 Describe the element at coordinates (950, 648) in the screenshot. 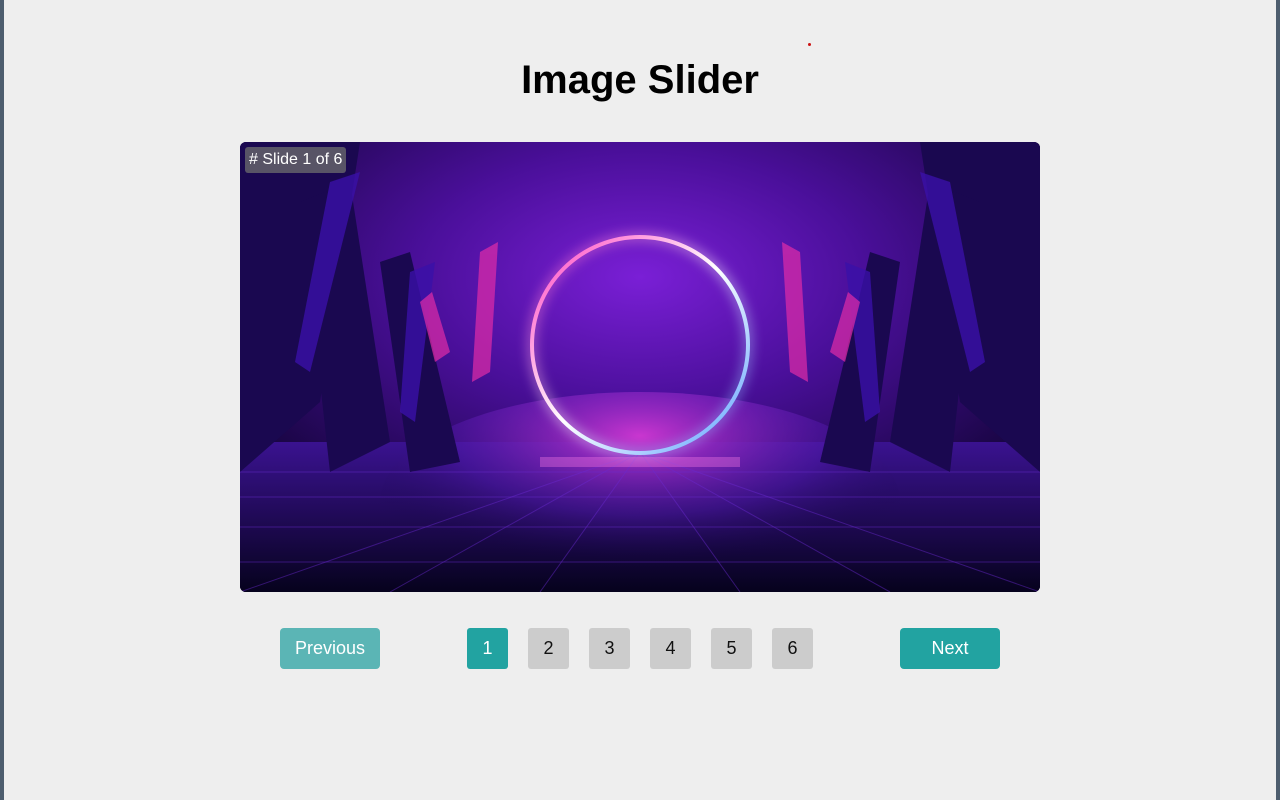

I see `next-button: Next` at that location.